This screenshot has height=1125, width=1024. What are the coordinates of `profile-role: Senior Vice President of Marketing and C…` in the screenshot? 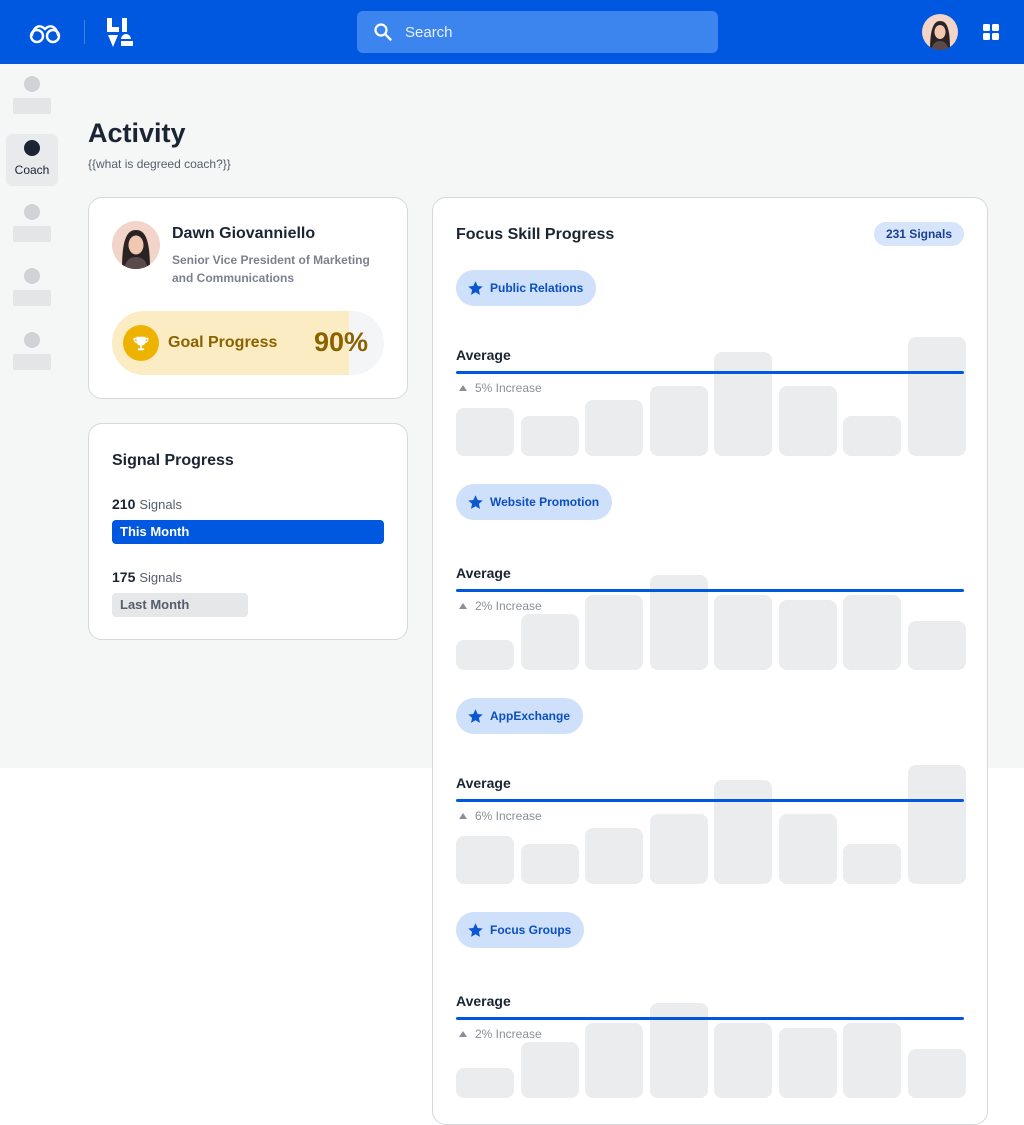 It's located at (271, 269).